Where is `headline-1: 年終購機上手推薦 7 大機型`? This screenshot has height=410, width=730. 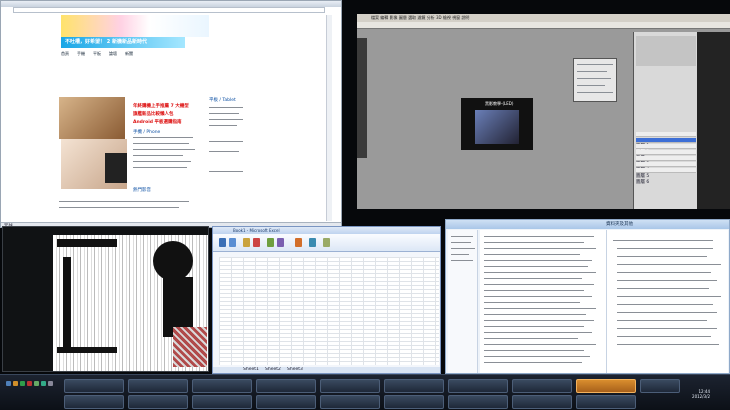
headline-1: 年終購機上手推薦 7 大機型 is located at coordinates (161, 106).